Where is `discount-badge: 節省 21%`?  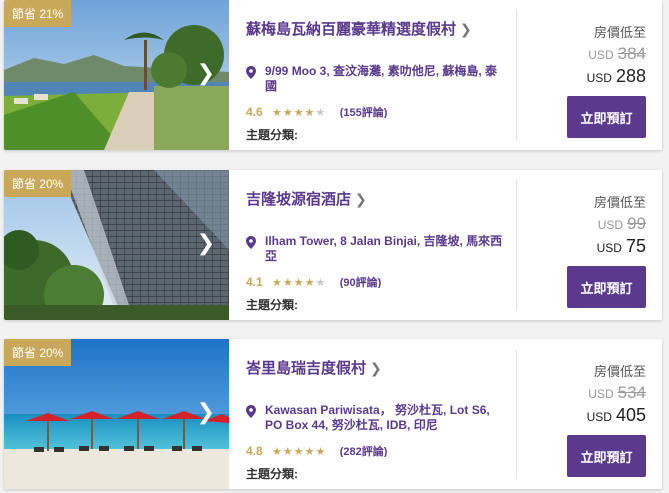
discount-badge: 節省 21% is located at coordinates (38, 13).